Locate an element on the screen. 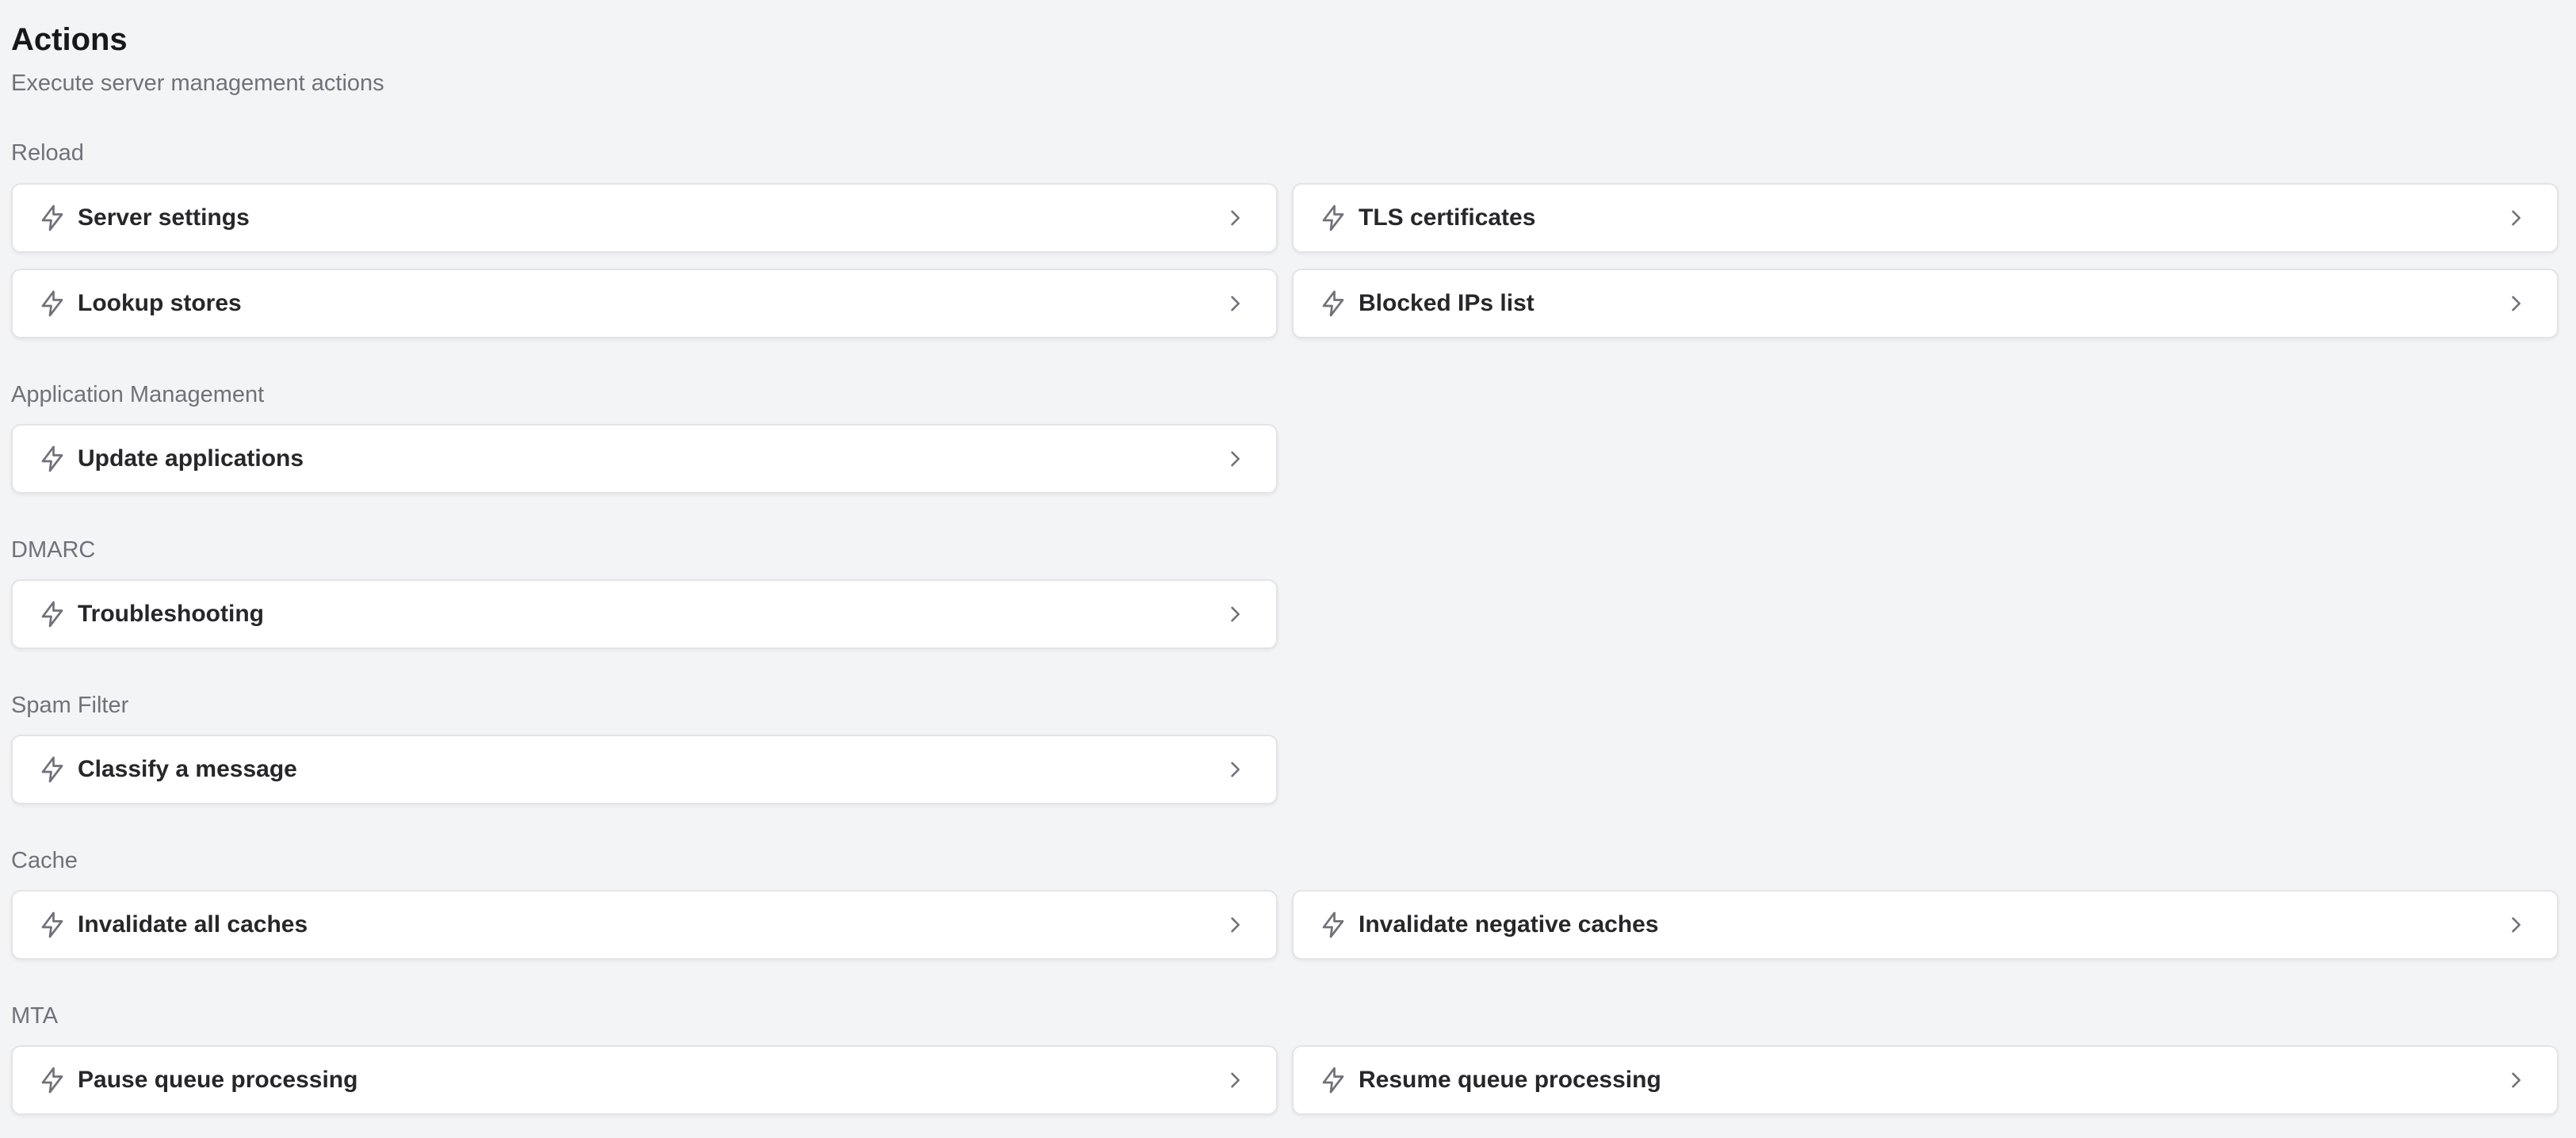  action-invalidate-negative-caches: Invalidate negative caches is located at coordinates (1926, 925).